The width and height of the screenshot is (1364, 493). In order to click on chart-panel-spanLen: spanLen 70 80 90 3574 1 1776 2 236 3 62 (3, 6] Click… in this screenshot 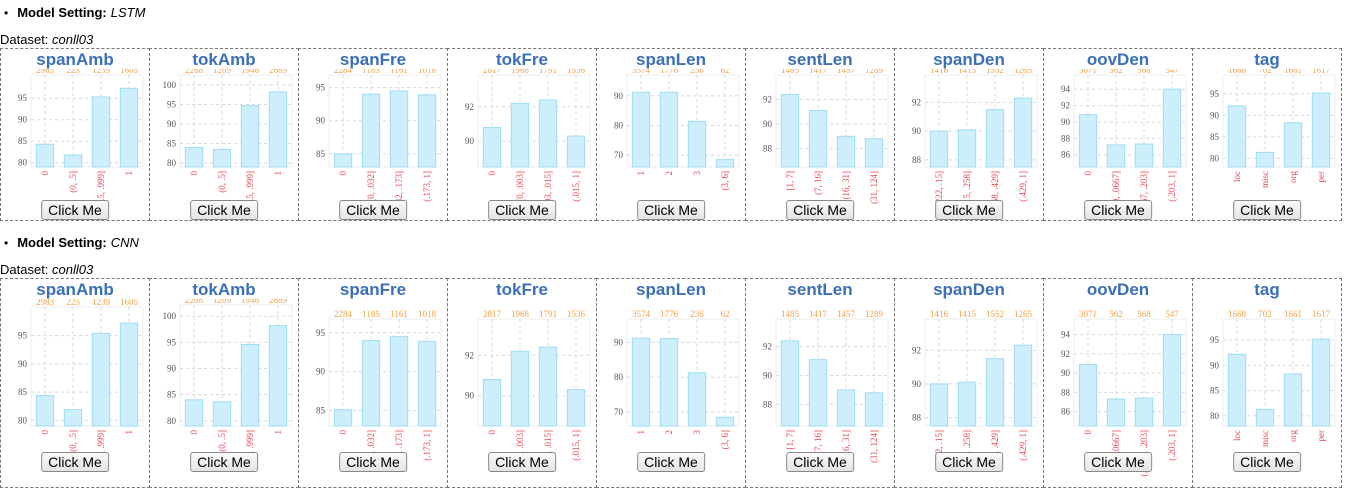, I will do `click(671, 383)`.